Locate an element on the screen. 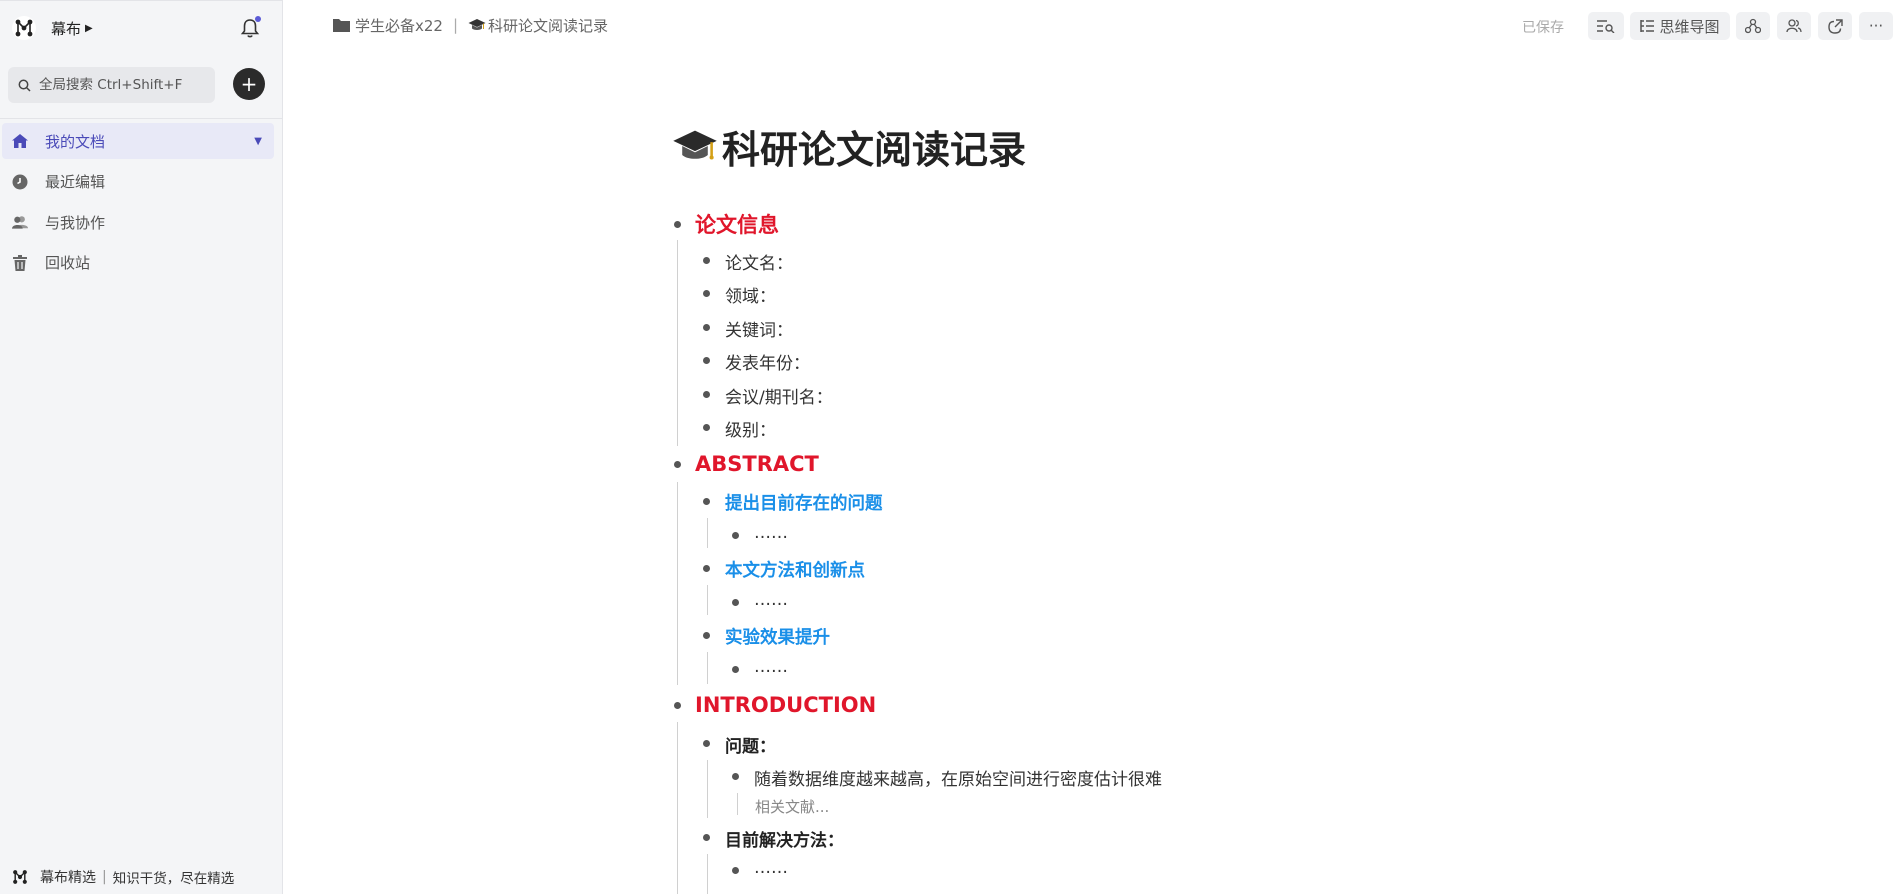 This screenshot has width=1899, height=894. collaborate-button is located at coordinates (1794, 26).